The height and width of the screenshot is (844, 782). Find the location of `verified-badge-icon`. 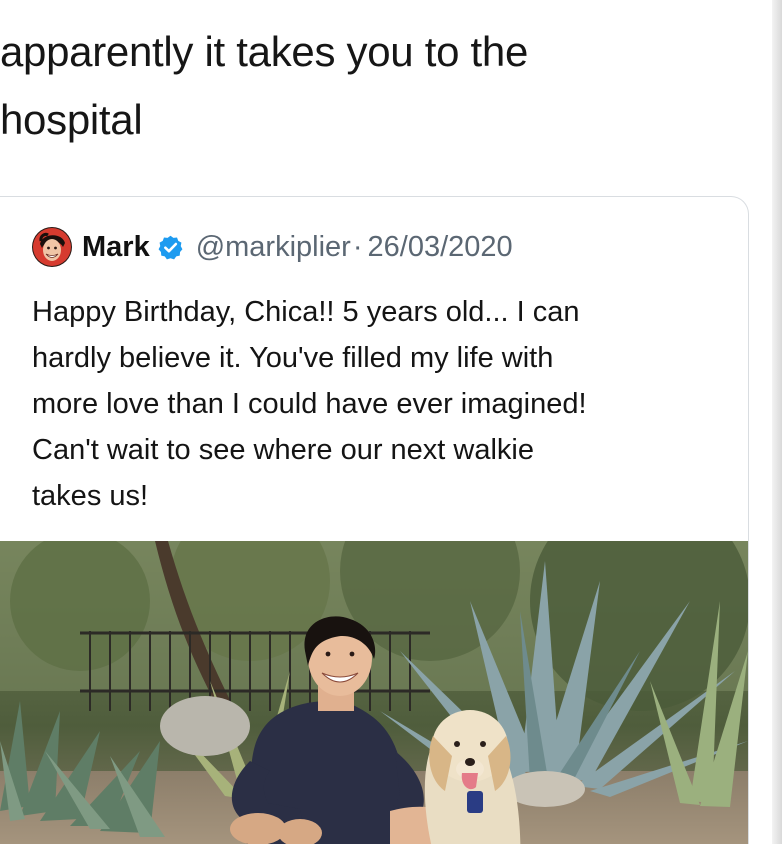

verified-badge-icon is located at coordinates (170, 247).